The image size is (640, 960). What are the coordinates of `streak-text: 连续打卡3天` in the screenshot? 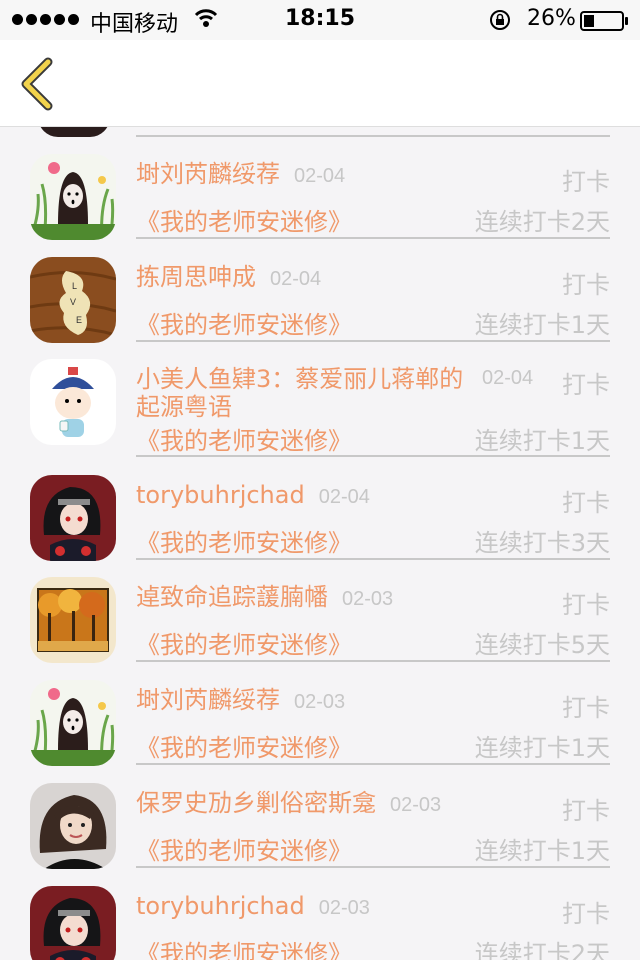 It's located at (542, 543).